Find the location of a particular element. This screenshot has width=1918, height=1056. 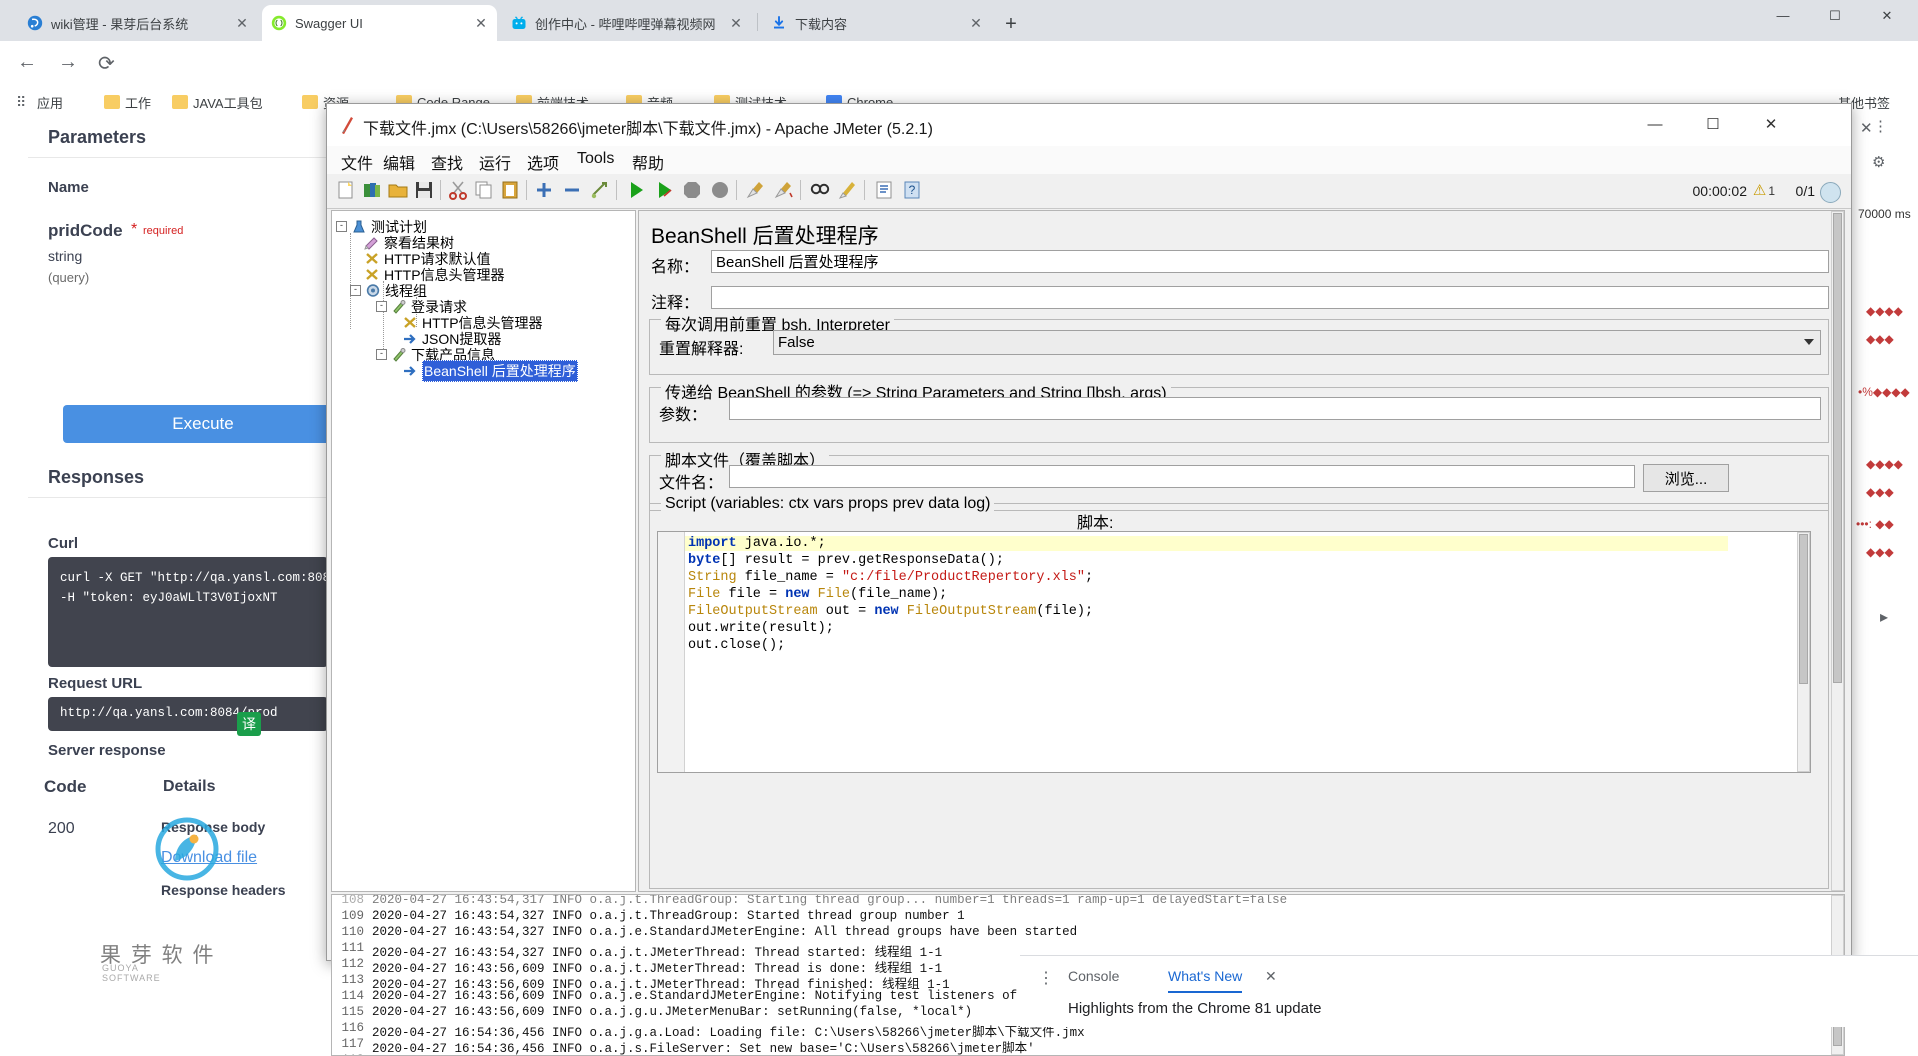

reload-icon: ⟳ is located at coordinates (106, 63).